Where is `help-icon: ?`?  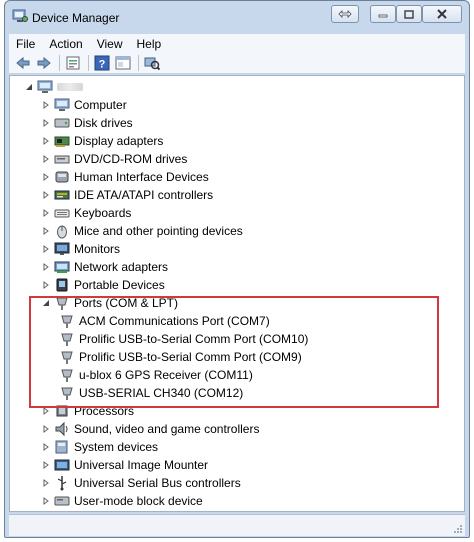 help-icon: ? is located at coordinates (102, 63).